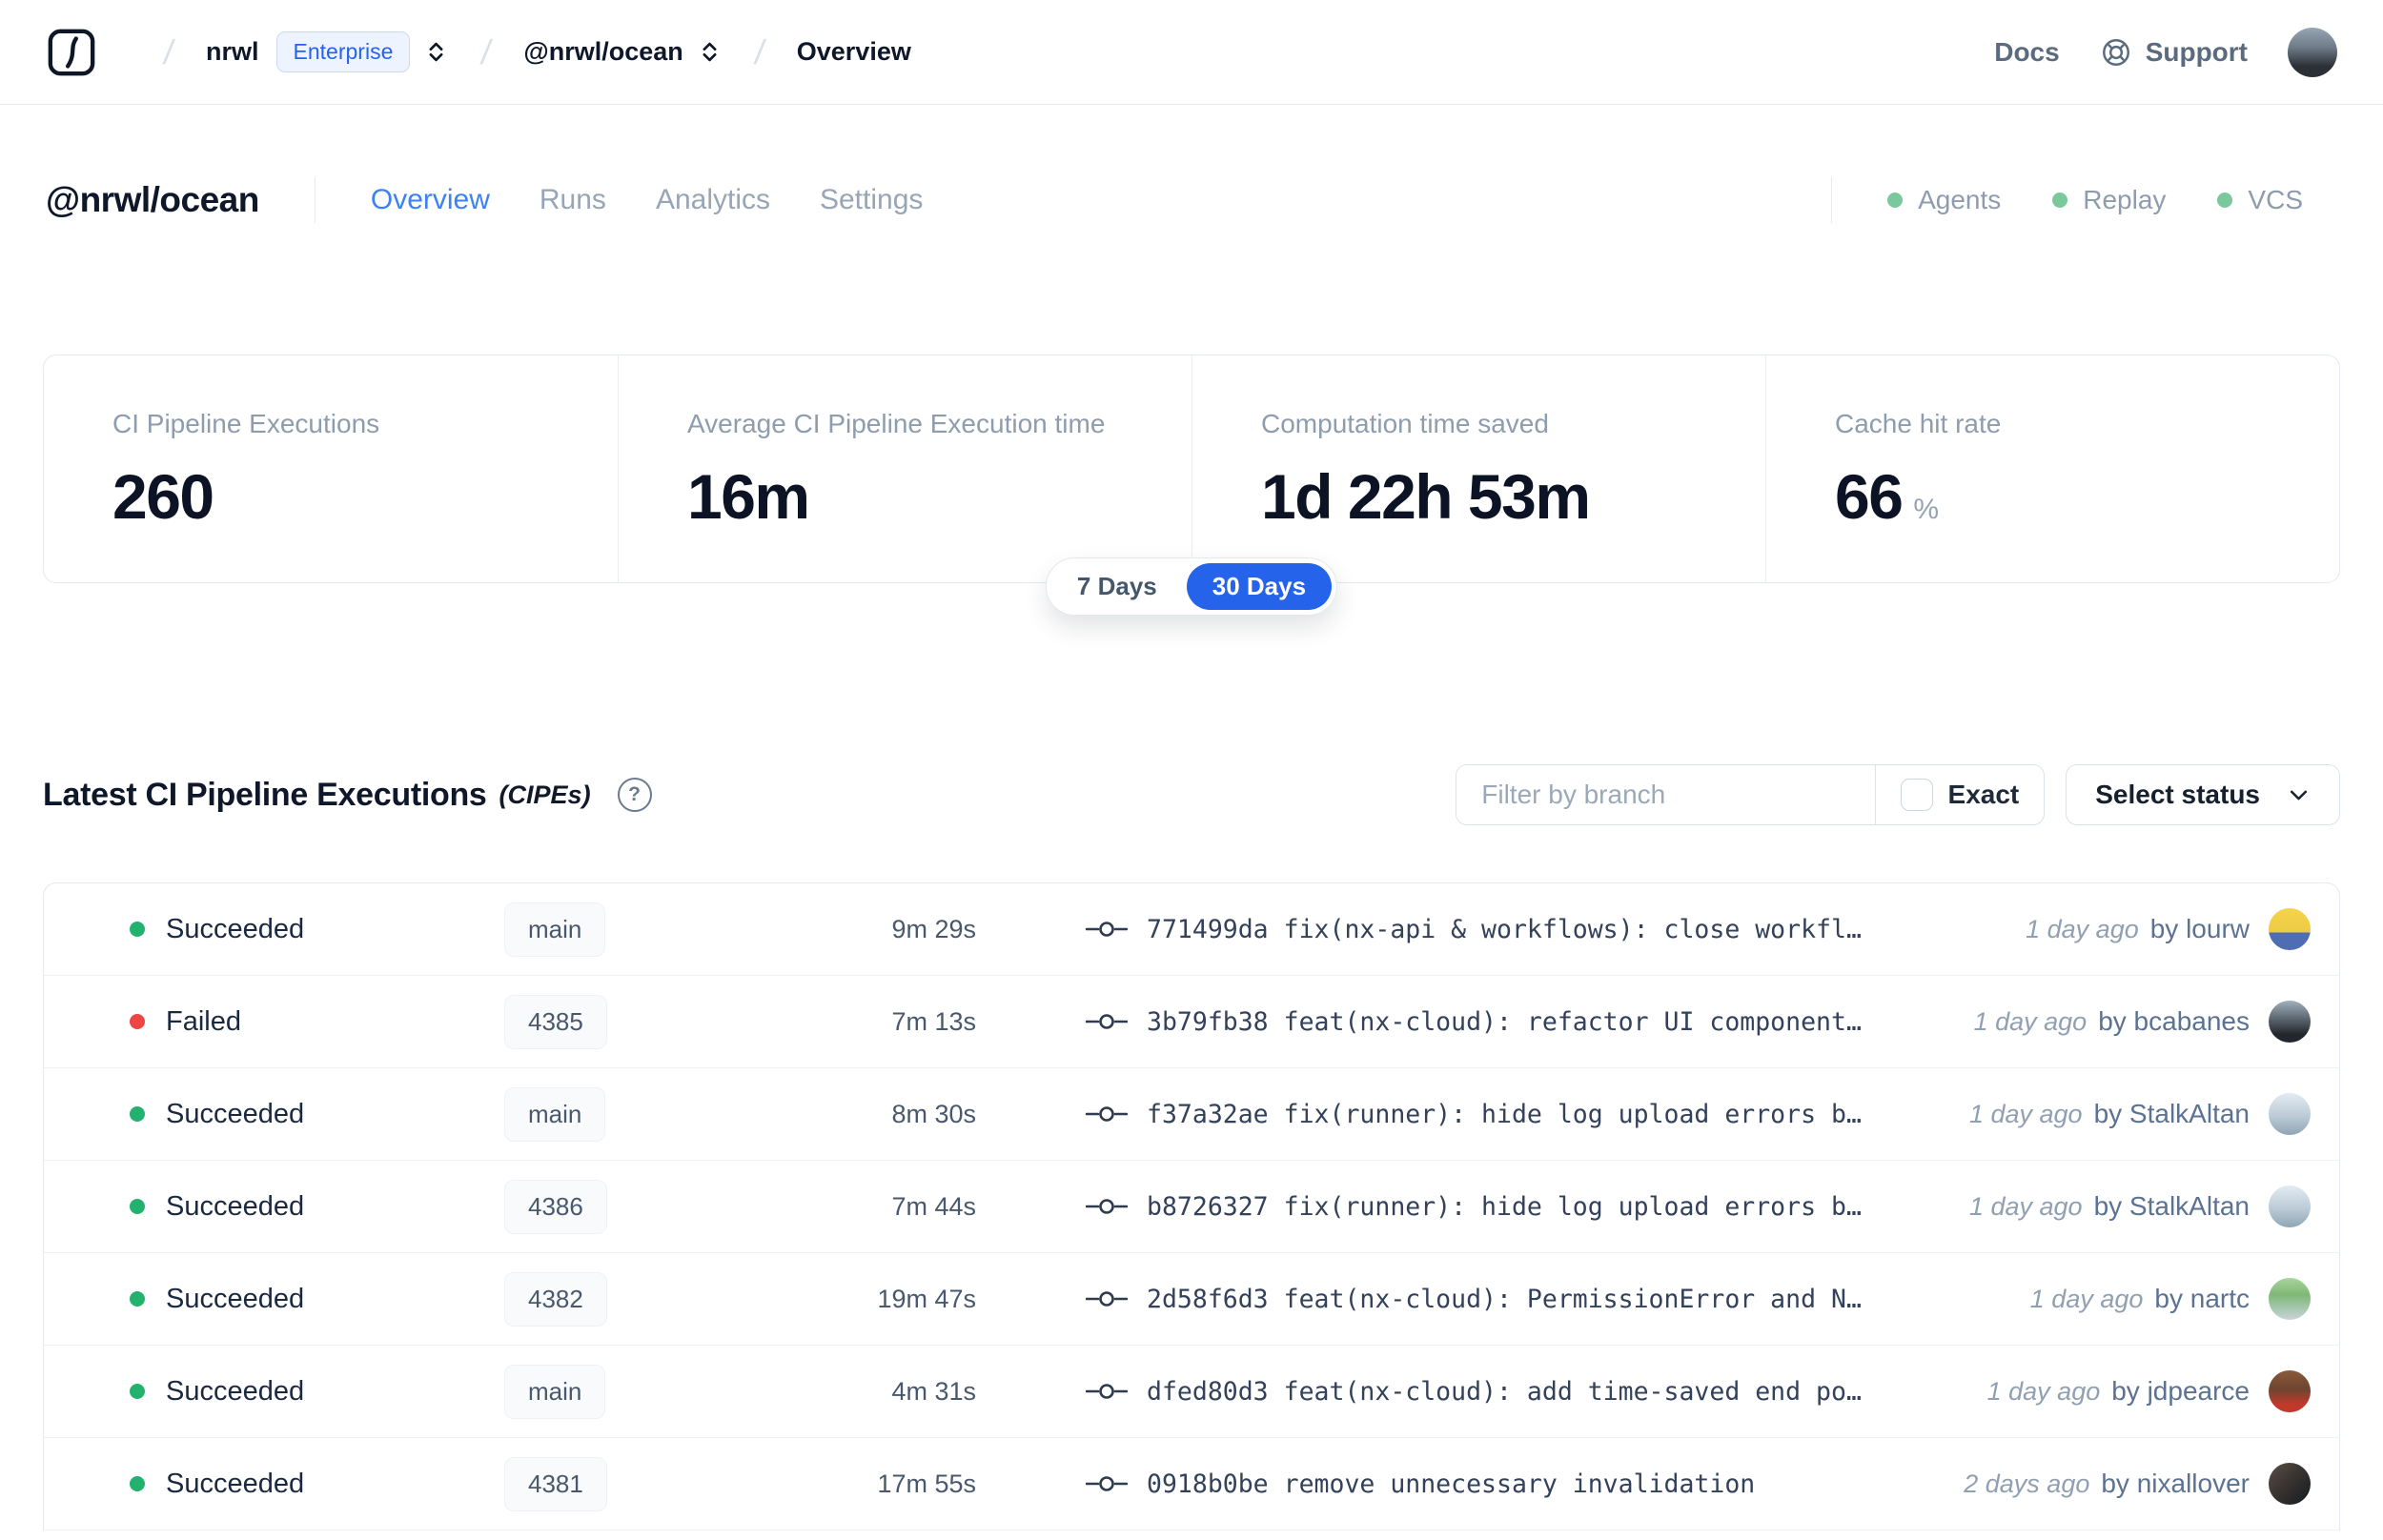  I want to click on stat-card-time-saved: Computation time saved 1d 22h 53m, so click(1479, 468).